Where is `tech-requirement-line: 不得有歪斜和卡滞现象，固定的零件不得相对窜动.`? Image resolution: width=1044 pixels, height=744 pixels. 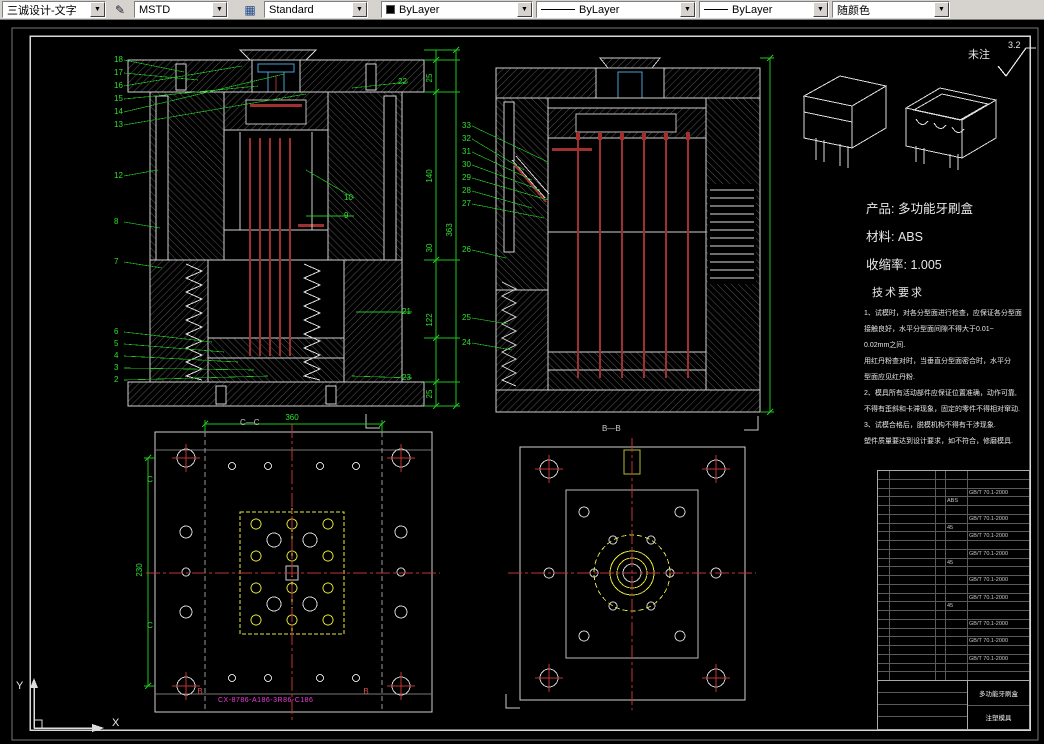
tech-requirement-line: 不得有歪斜和卡滞现象，固定的零件不得相对窜动. is located at coordinates (942, 409).